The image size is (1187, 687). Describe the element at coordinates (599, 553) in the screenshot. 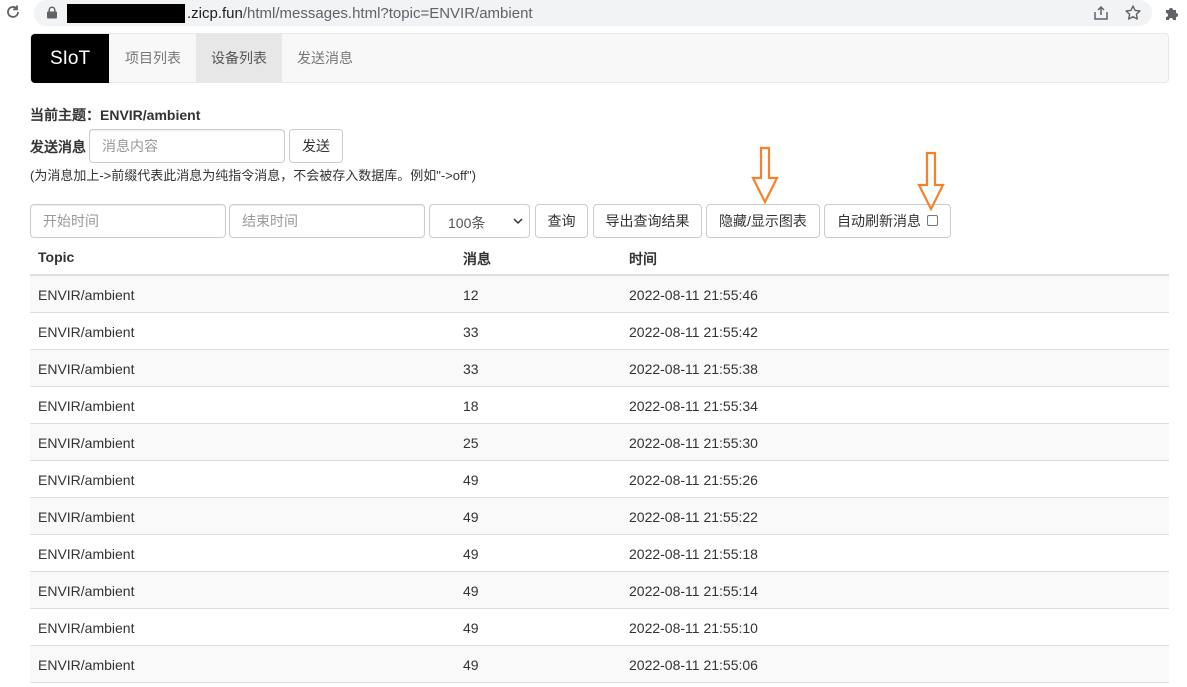

I see `table-row: ENVIR/ambient 49 2022-08-11 21:55:18` at that location.